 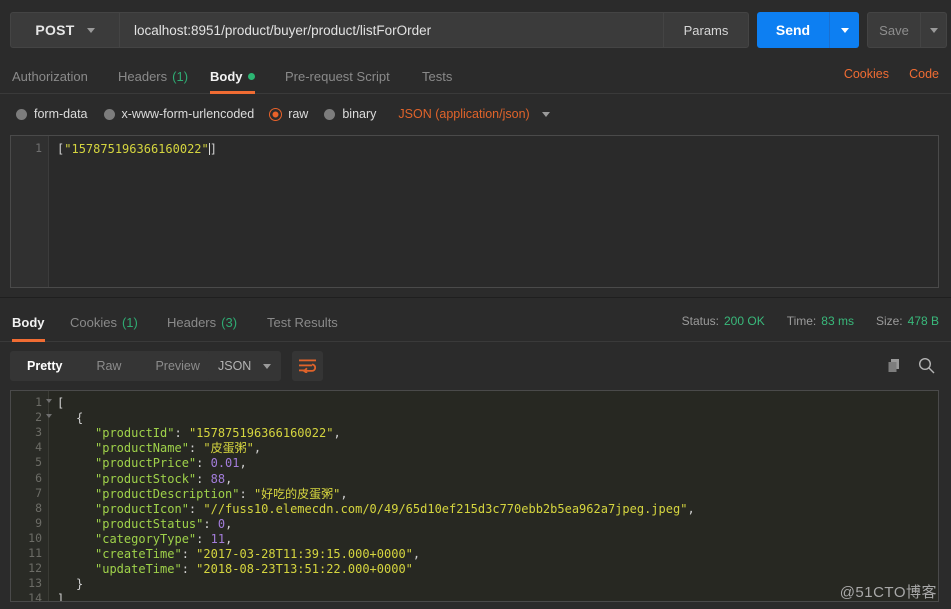 I want to click on code-token: 88, so click(x=218, y=478).